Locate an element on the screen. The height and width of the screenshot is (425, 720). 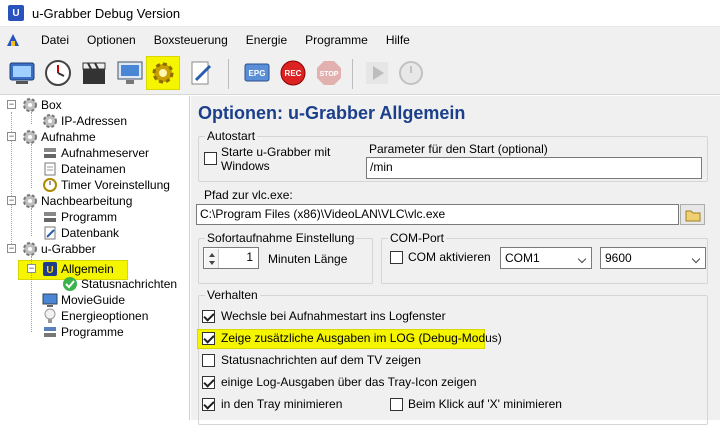
folder-icon is located at coordinates (692, 215).